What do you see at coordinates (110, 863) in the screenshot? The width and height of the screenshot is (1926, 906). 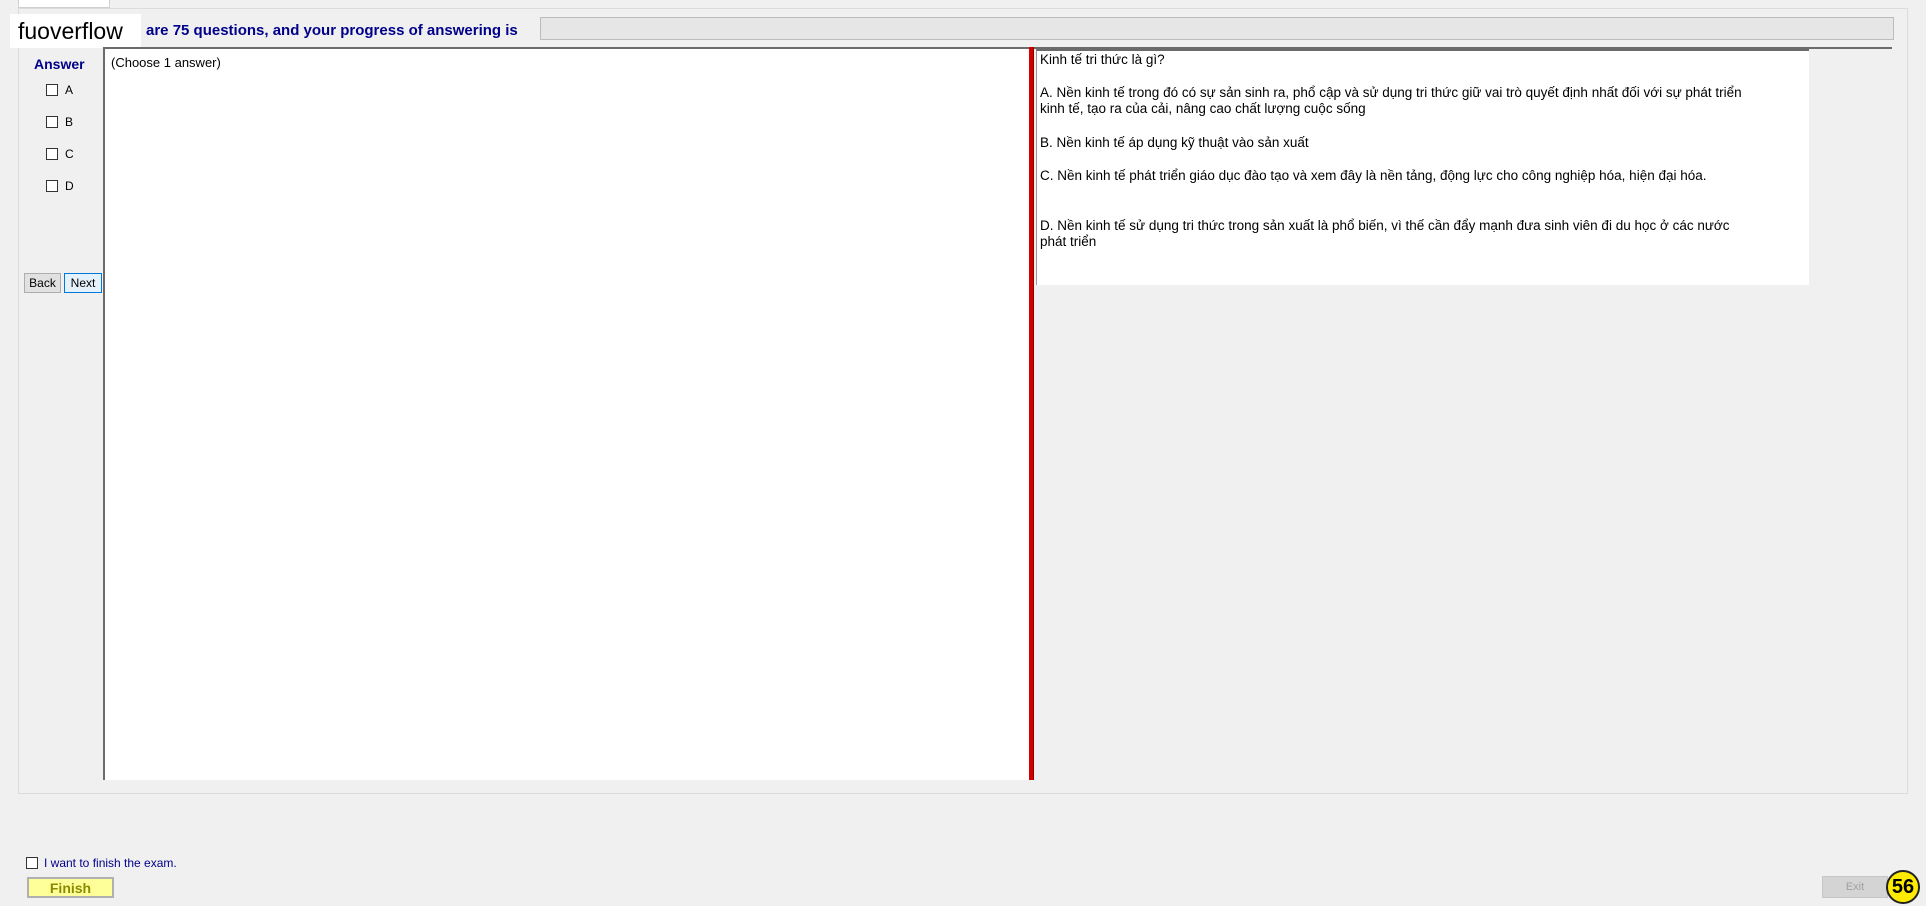 I see `finish-checkbox-label: I want to finish the exam.` at bounding box center [110, 863].